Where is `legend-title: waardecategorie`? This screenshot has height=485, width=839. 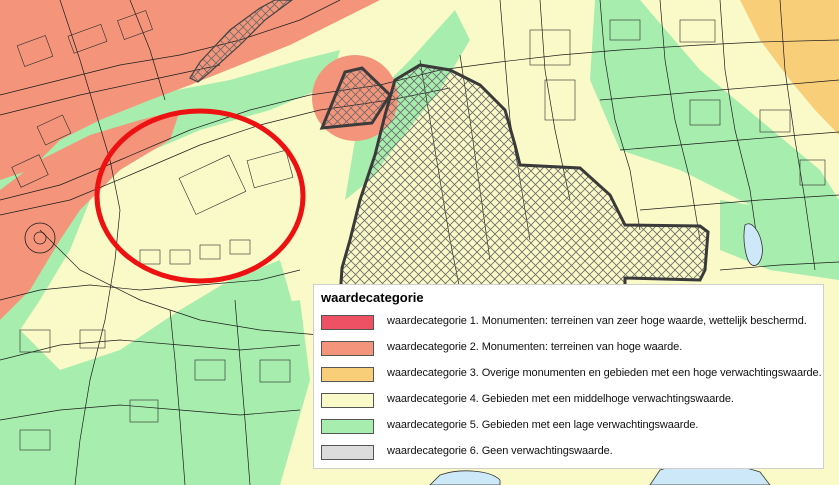 legend-title: waardecategorie is located at coordinates (372, 297).